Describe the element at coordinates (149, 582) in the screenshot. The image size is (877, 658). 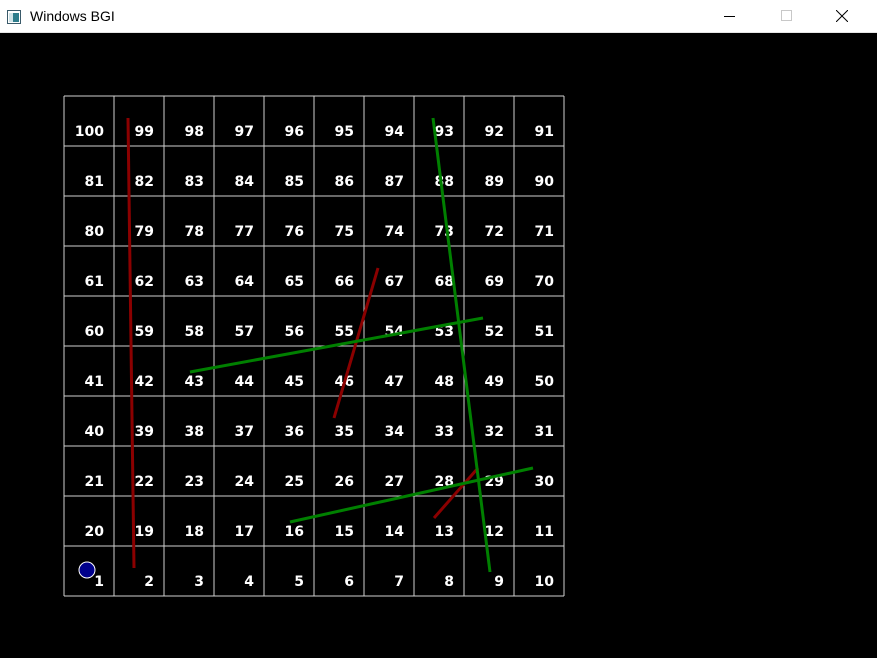
I see `cell-number: 2` at that location.